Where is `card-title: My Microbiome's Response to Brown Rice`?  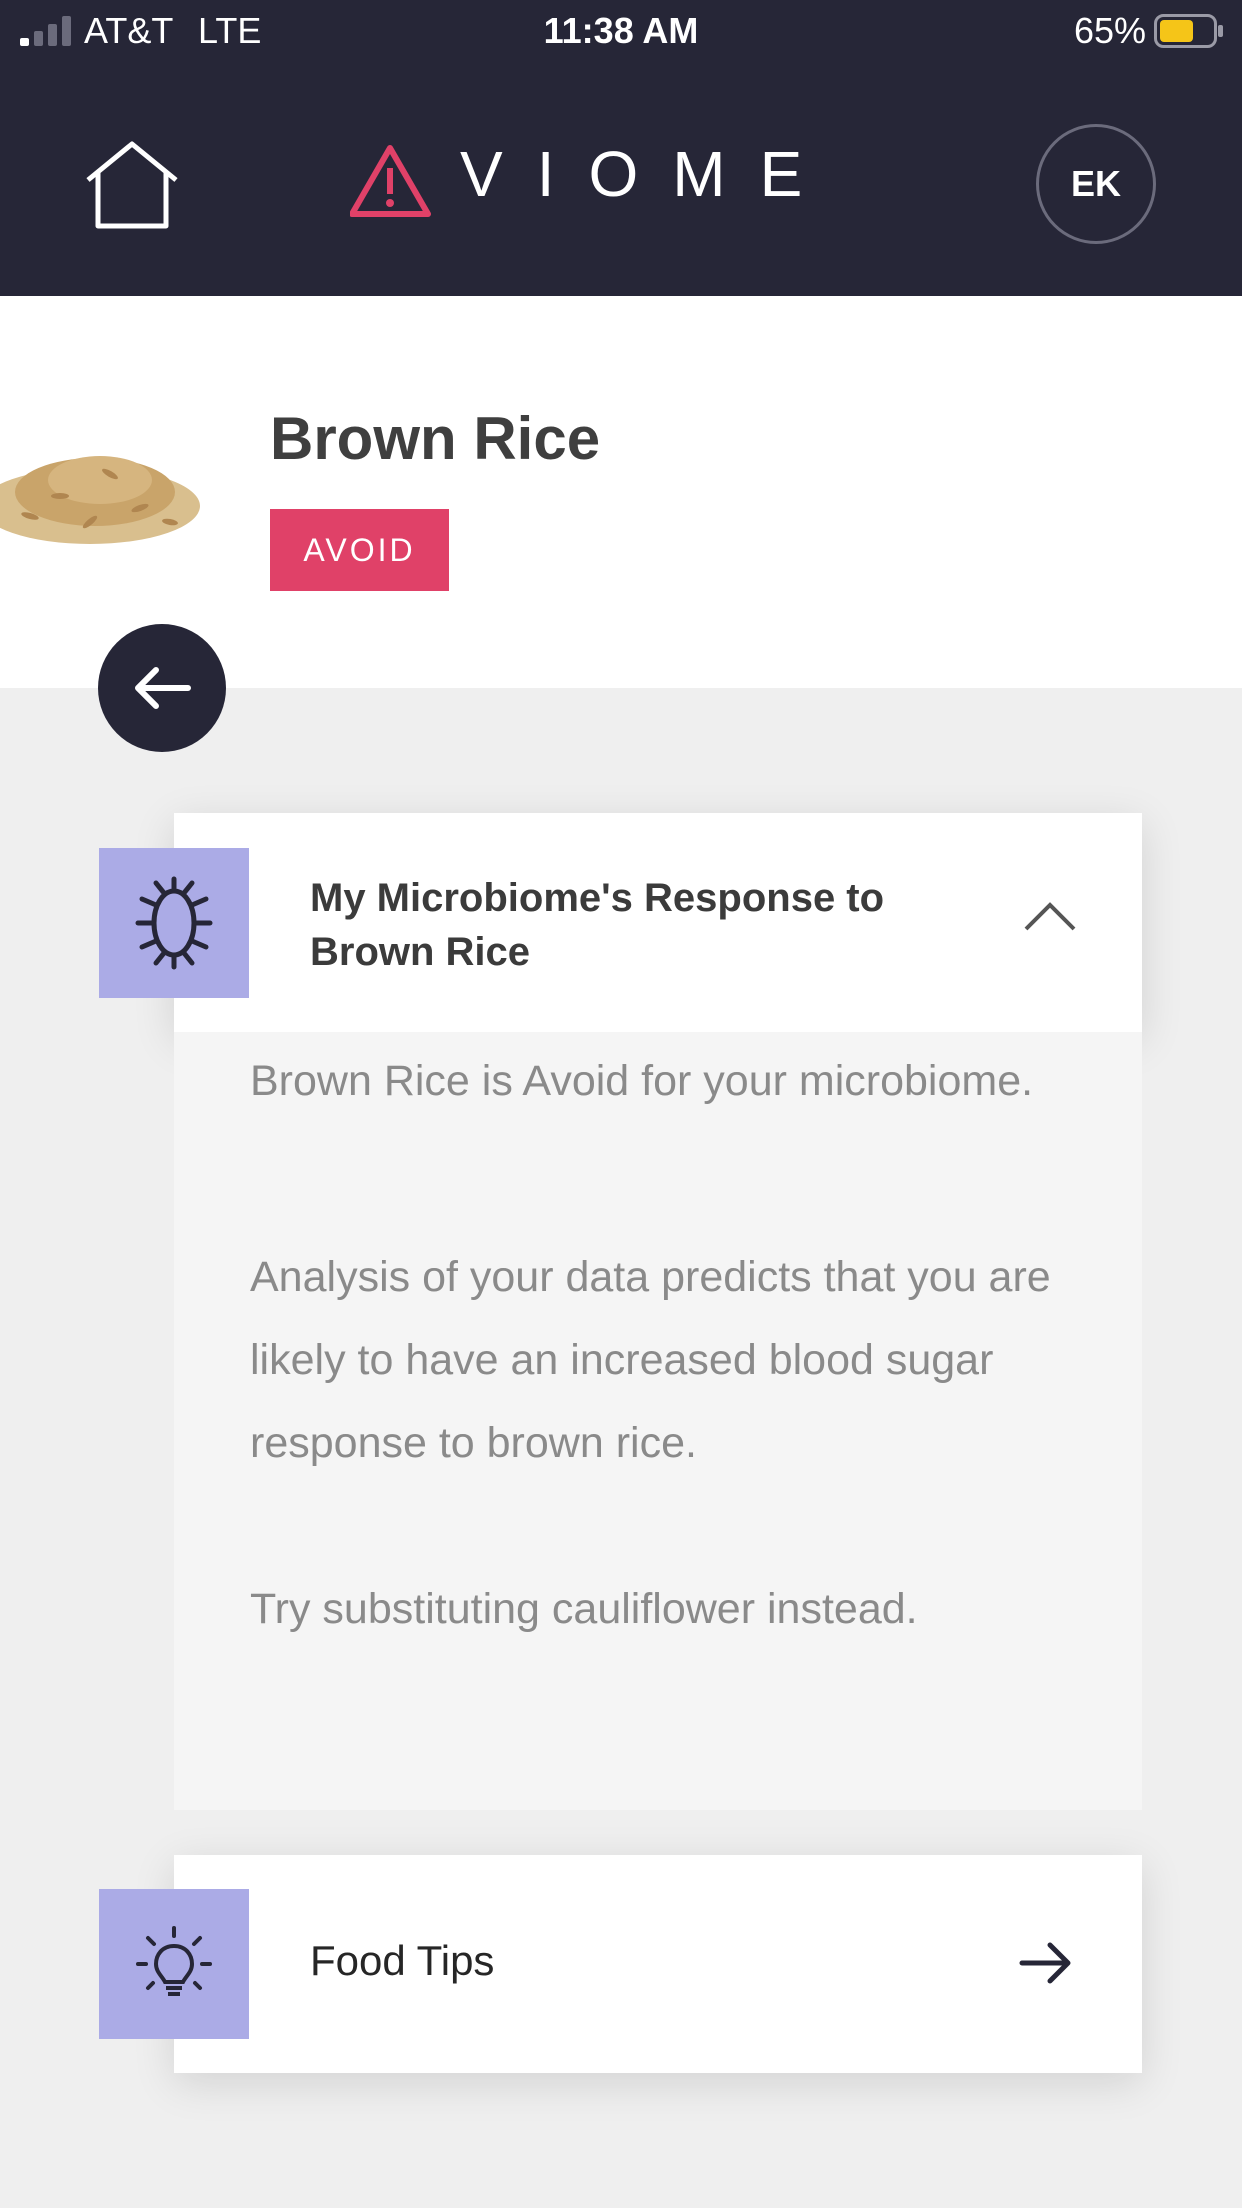 card-title: My Microbiome's Response to Brown Rice is located at coordinates (597, 925).